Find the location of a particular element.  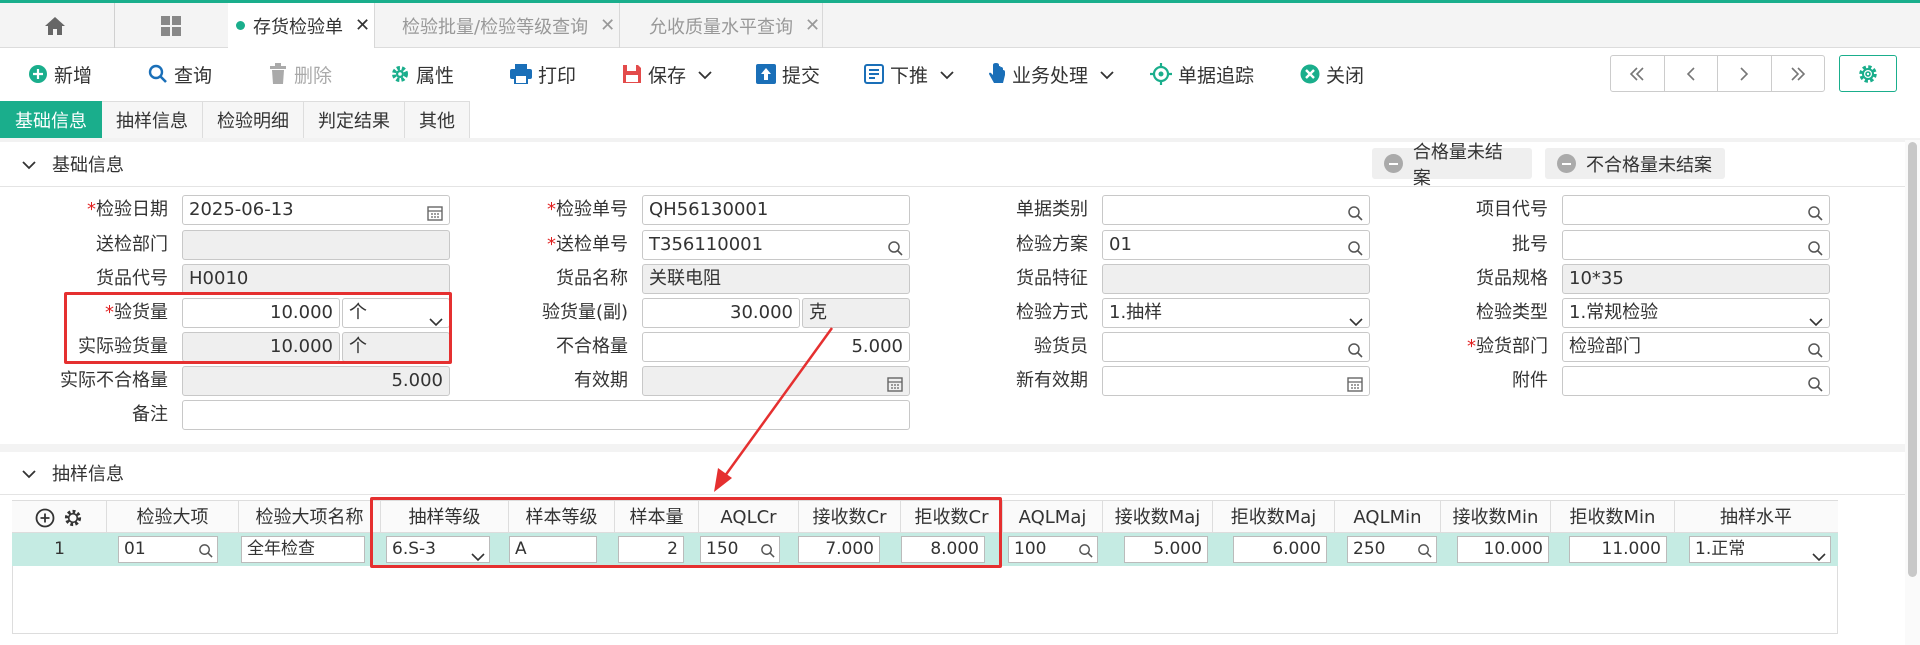

tab-sampling-info: 抽样信息 is located at coordinates (152, 120).